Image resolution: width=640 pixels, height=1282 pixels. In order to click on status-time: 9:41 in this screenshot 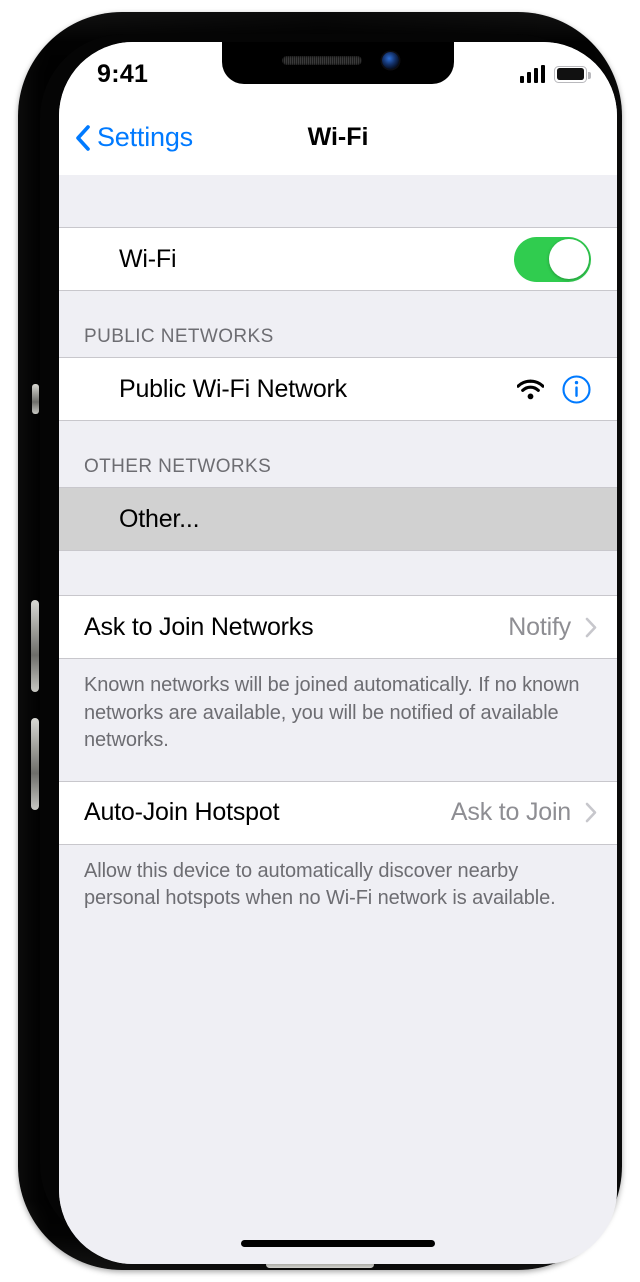, I will do `click(123, 73)`.